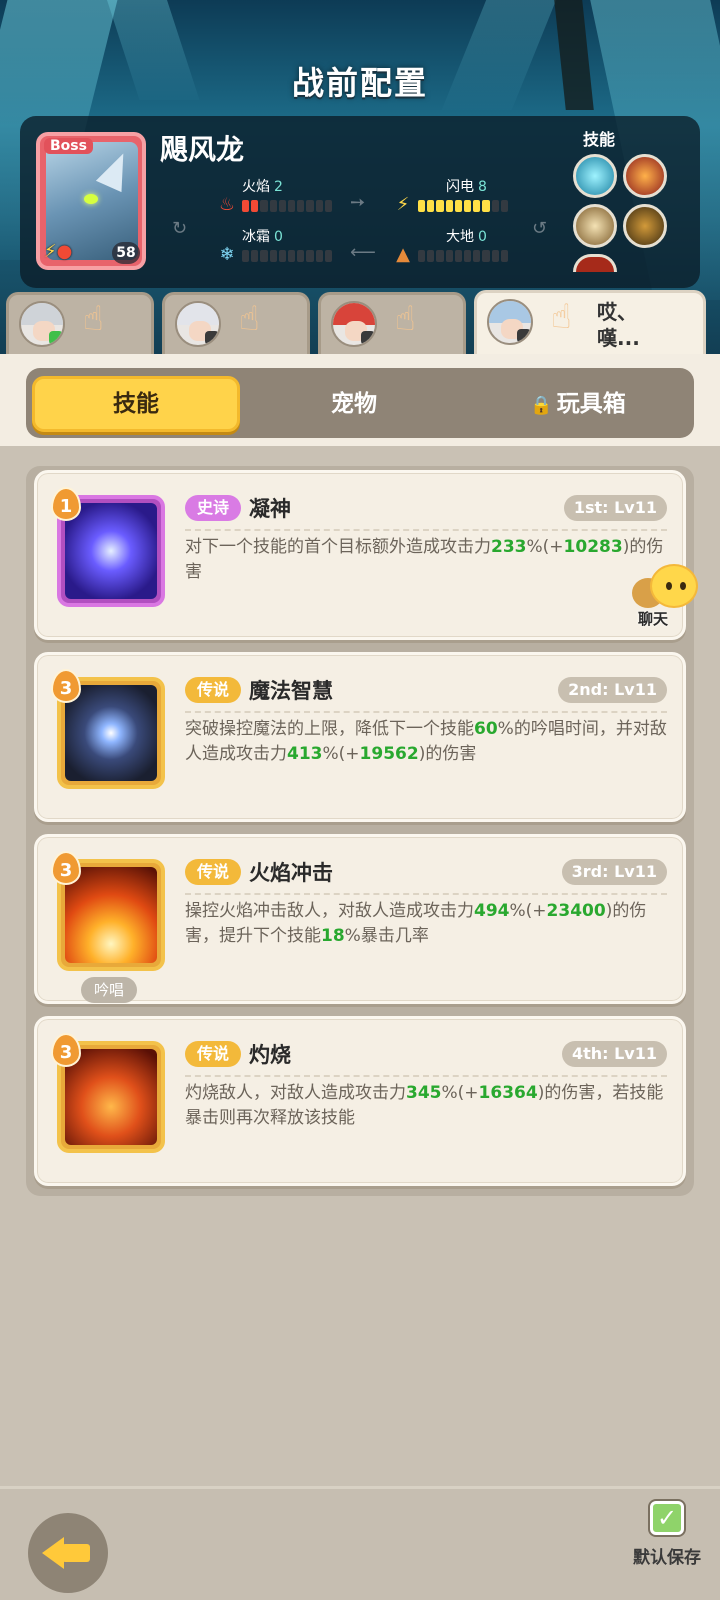 Image resolution: width=720 pixels, height=1600 pixels. What do you see at coordinates (392, 323) in the screenshot?
I see `hero-tab-3: ☝` at bounding box center [392, 323].